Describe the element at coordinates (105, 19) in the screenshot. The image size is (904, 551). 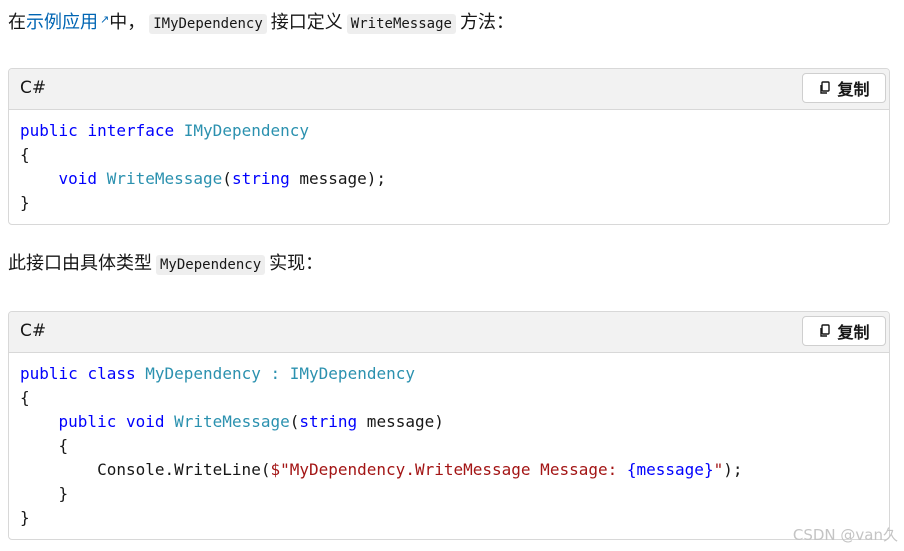
I see `external-link-icon: ↗` at that location.